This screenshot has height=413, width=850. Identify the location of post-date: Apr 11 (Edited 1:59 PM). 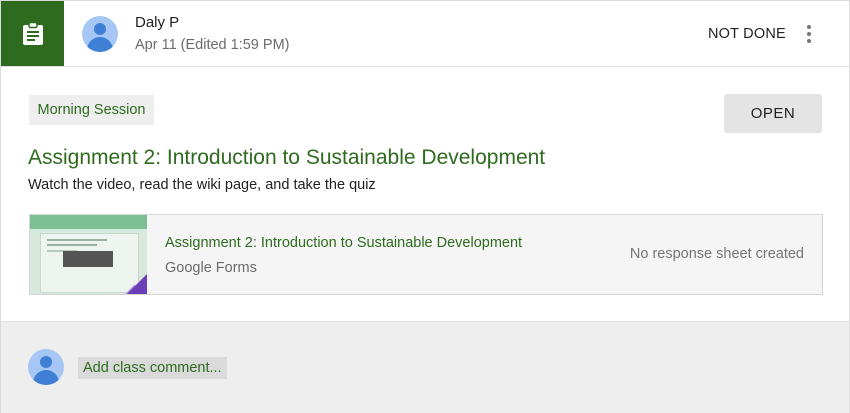
(212, 45).